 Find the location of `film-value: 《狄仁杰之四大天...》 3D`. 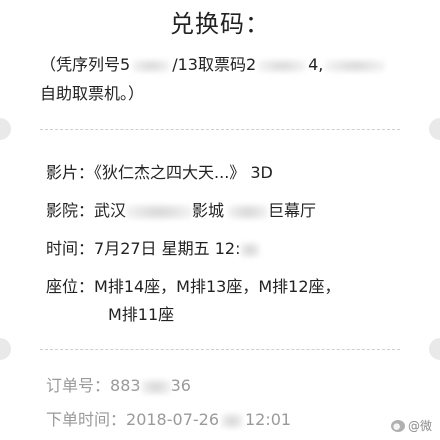

film-value: 《狄仁杰之四大天...》 3D is located at coordinates (183, 172).